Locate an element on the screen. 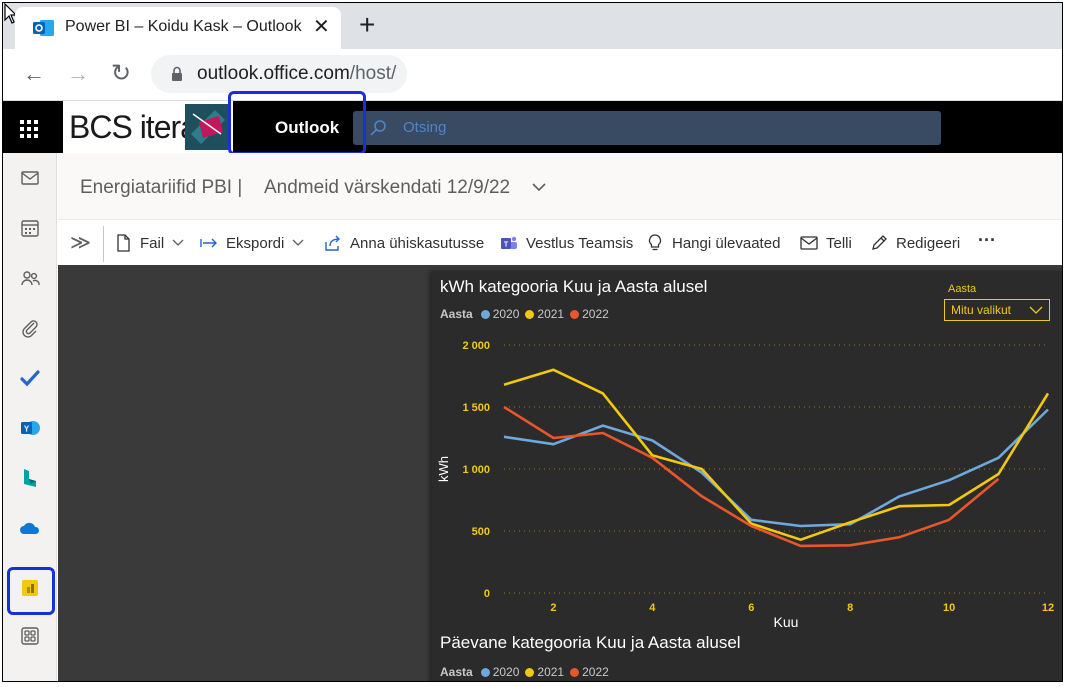 Image resolution: width=1067 pixels, height=687 pixels. todo-icon is located at coordinates (30, 378).